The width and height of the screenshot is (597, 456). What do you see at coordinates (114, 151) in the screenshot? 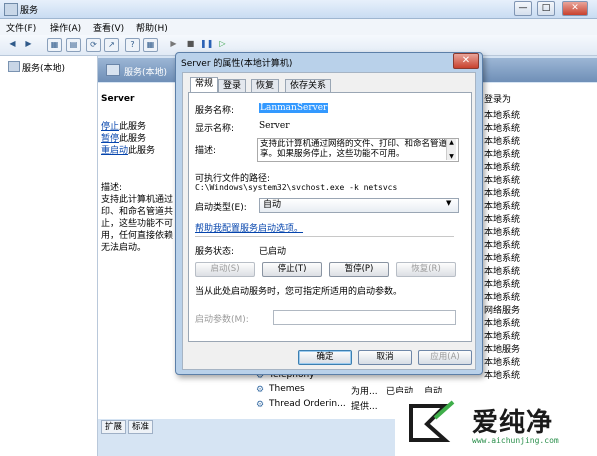
I see `restart-link: 重启动` at bounding box center [114, 151].